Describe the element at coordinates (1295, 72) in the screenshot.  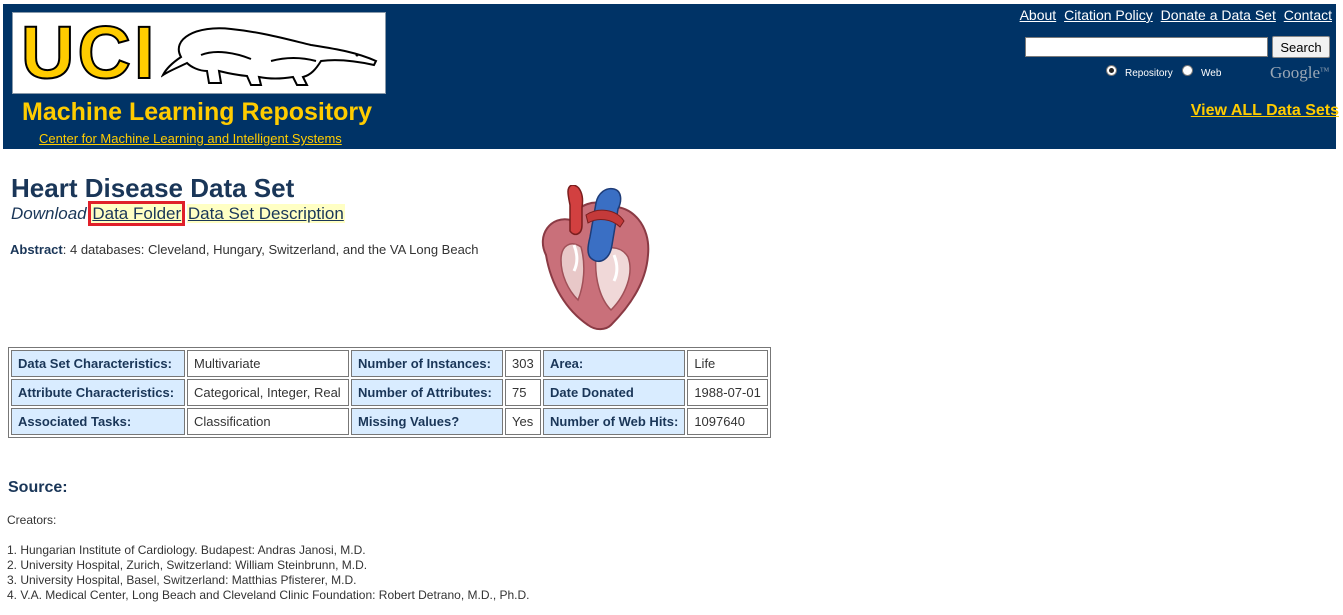
I see `google-logo-text: Google` at that location.